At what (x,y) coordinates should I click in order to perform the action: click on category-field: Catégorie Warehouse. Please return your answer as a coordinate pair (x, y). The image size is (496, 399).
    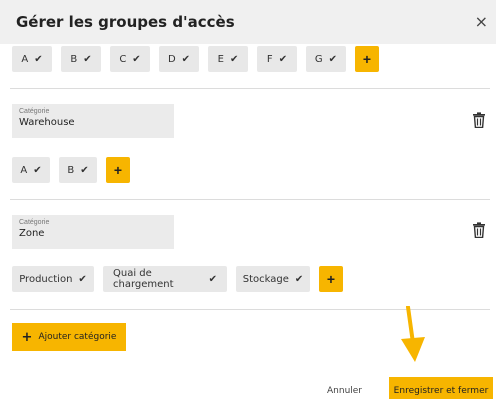
    Looking at the image, I should click on (93, 121).